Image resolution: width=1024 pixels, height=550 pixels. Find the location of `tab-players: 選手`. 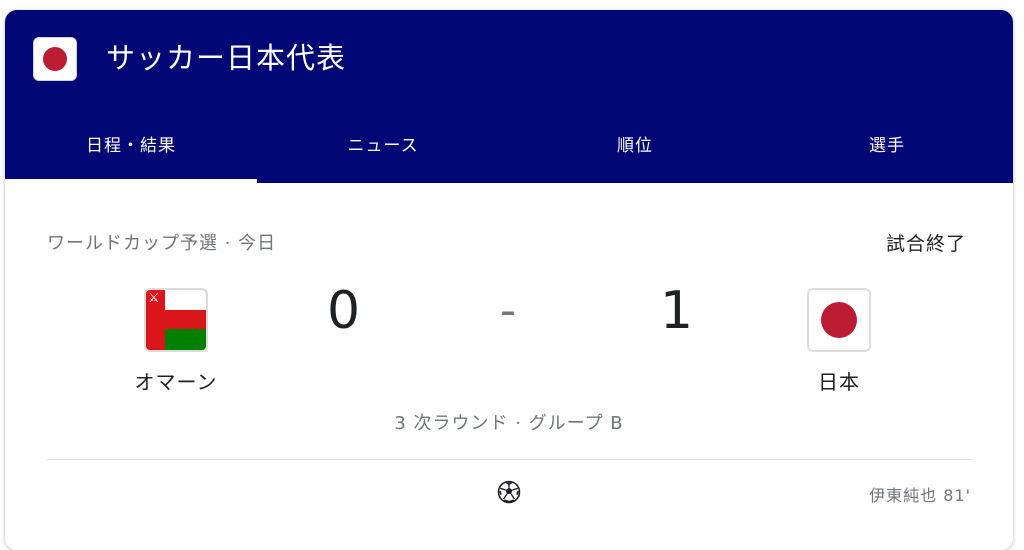

tab-players: 選手 is located at coordinates (887, 151).